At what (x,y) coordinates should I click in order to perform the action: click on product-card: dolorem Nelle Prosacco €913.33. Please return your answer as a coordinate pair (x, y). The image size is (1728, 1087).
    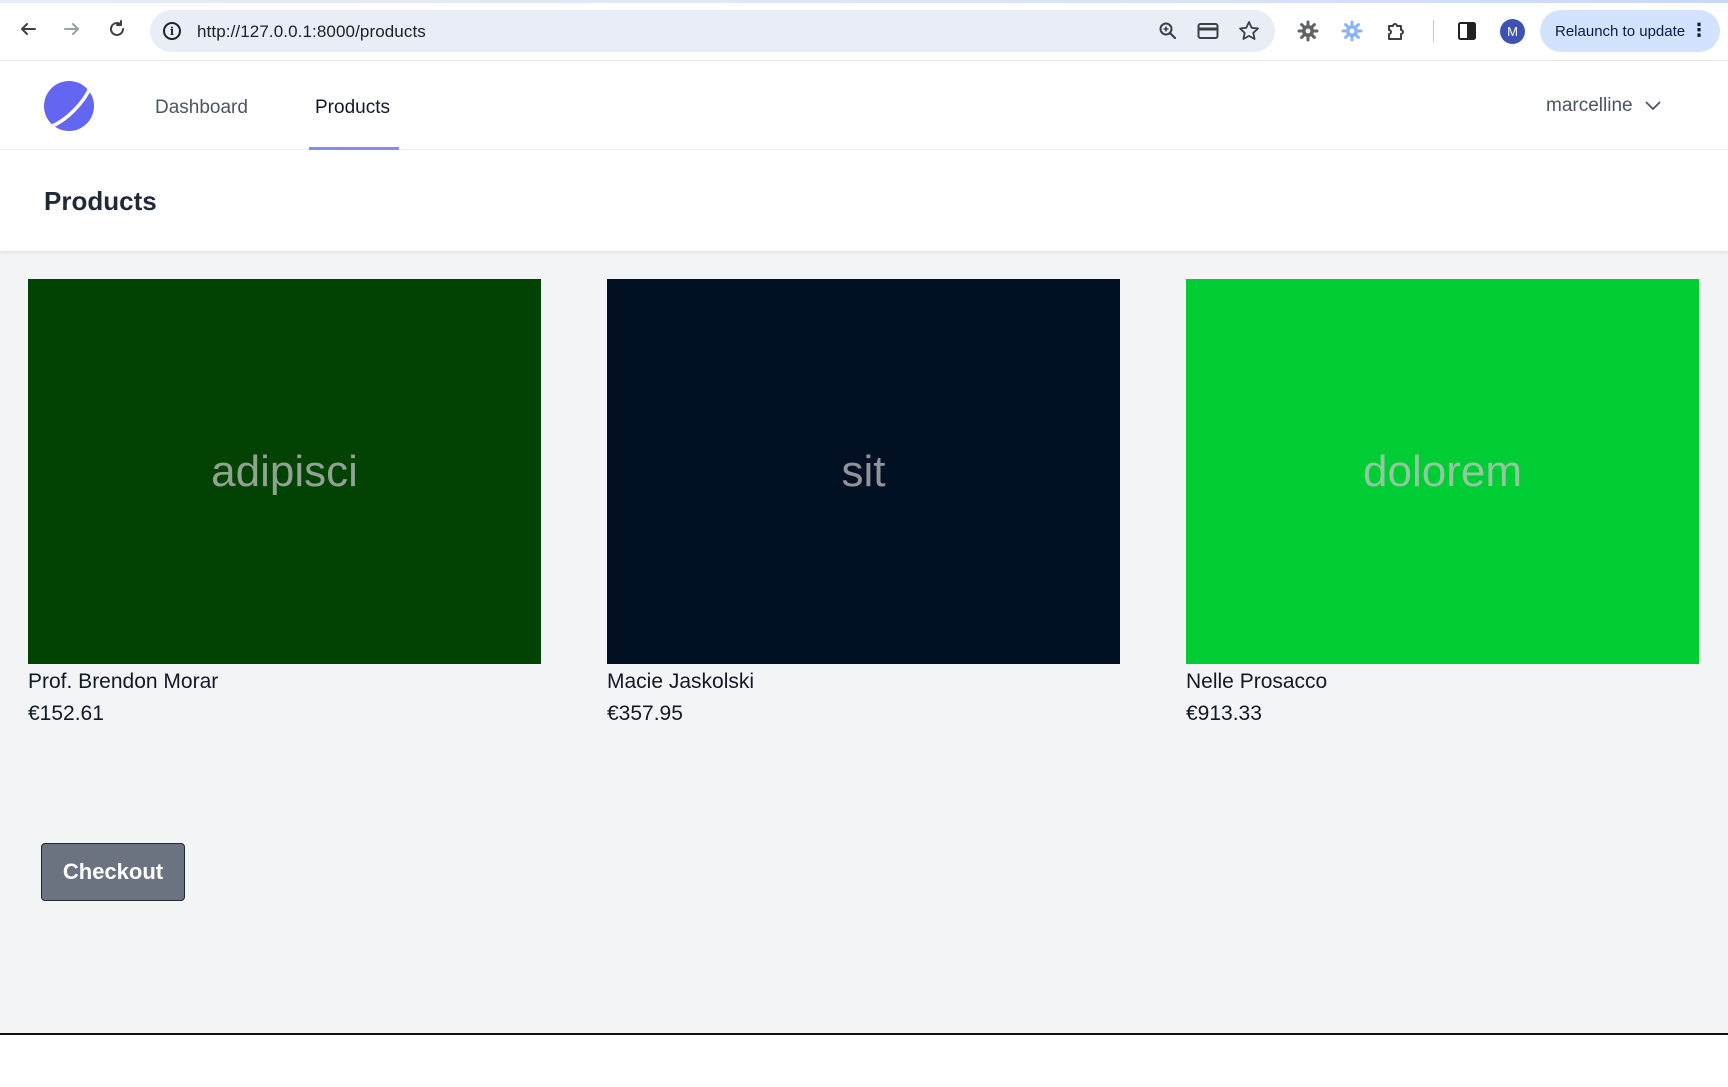
    Looking at the image, I should click on (1442, 502).